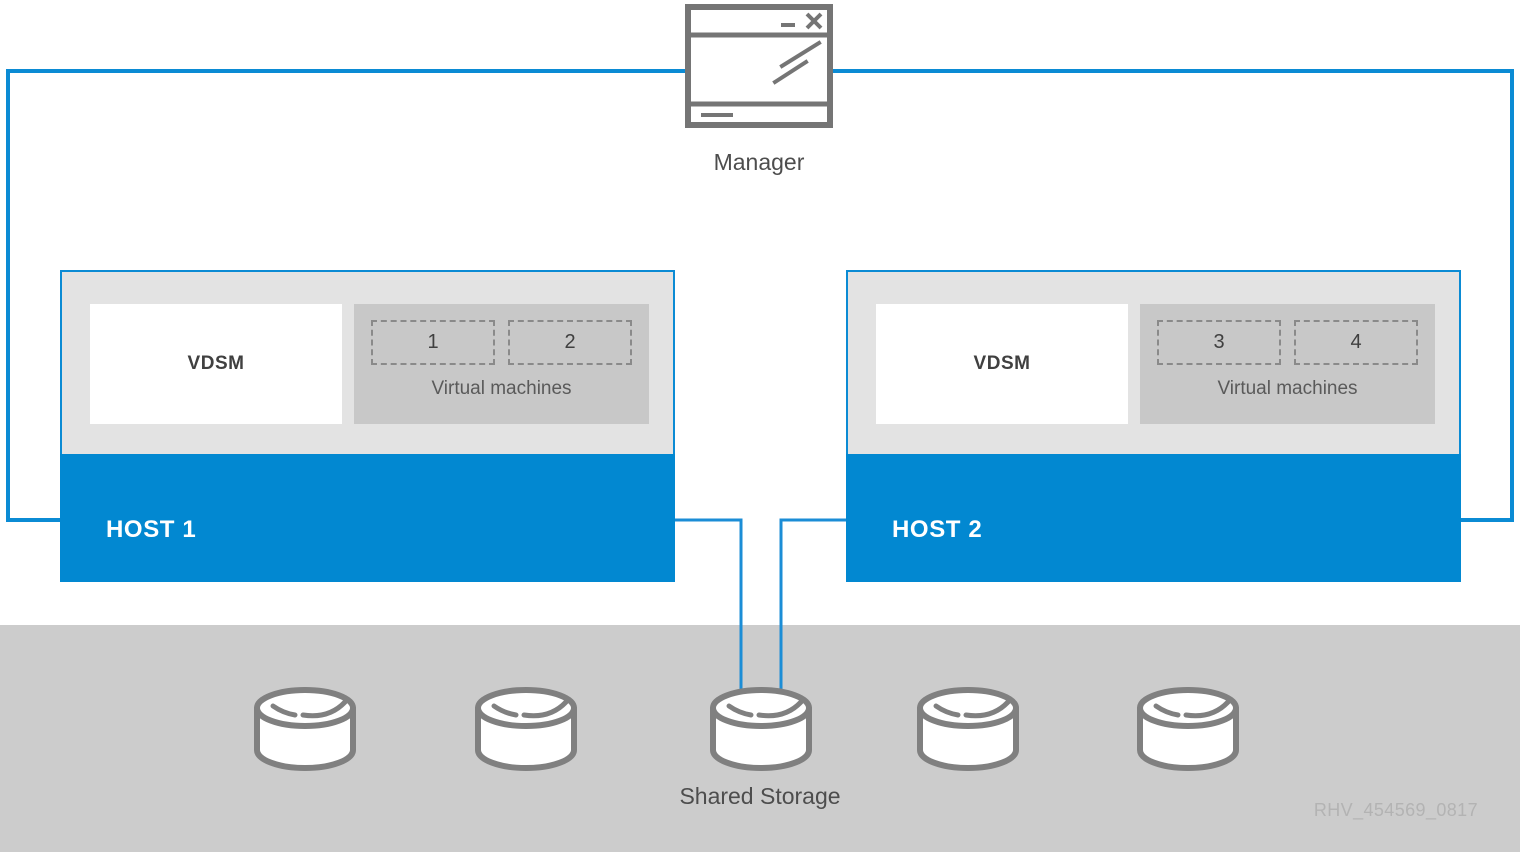  I want to click on watermark-text: RHV_454569_0817, so click(1395, 810).